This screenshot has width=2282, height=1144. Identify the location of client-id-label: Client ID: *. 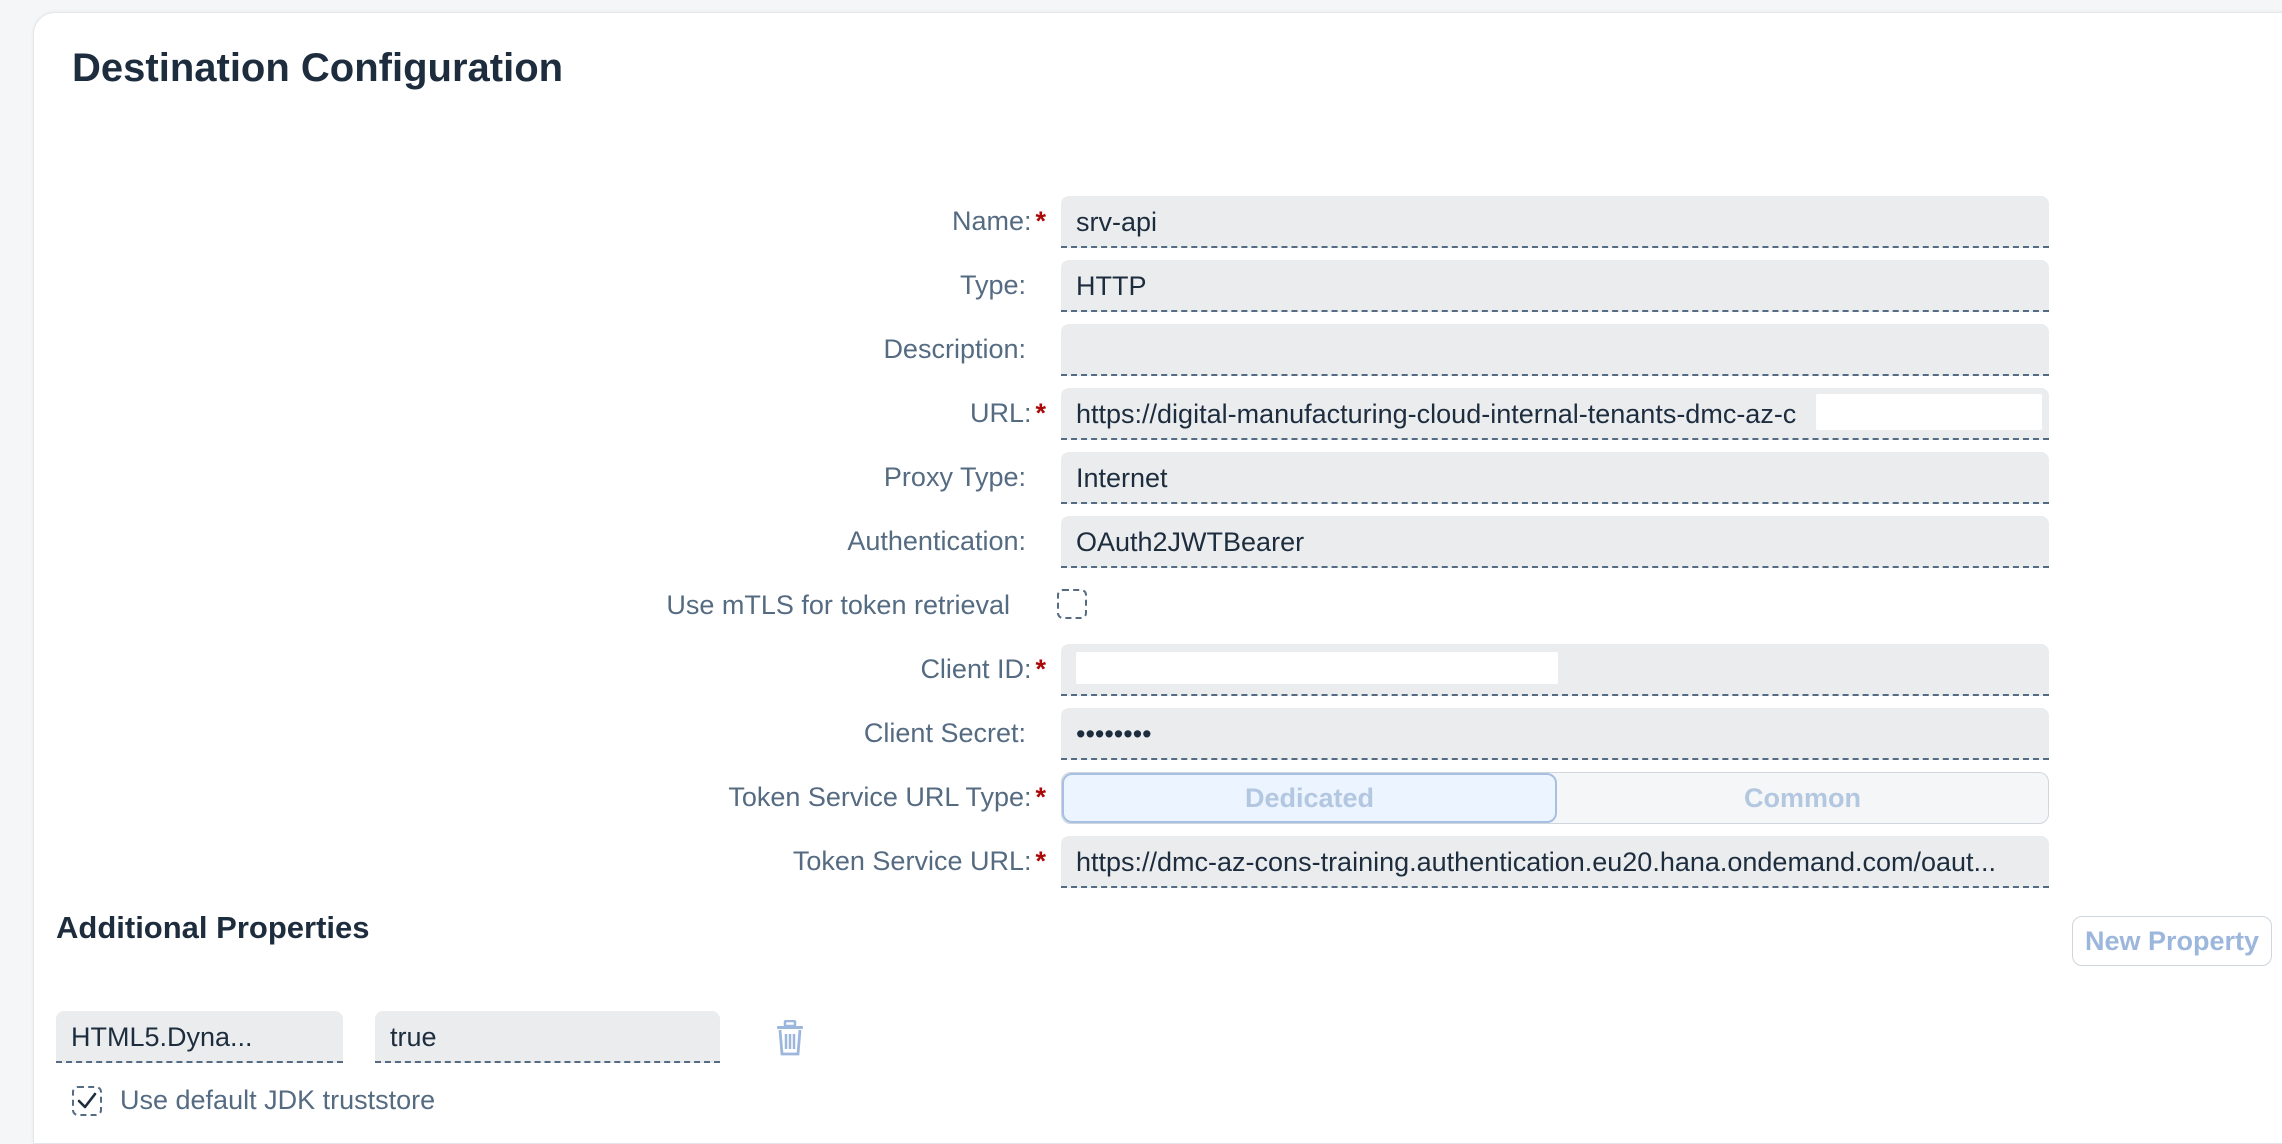
(983, 669).